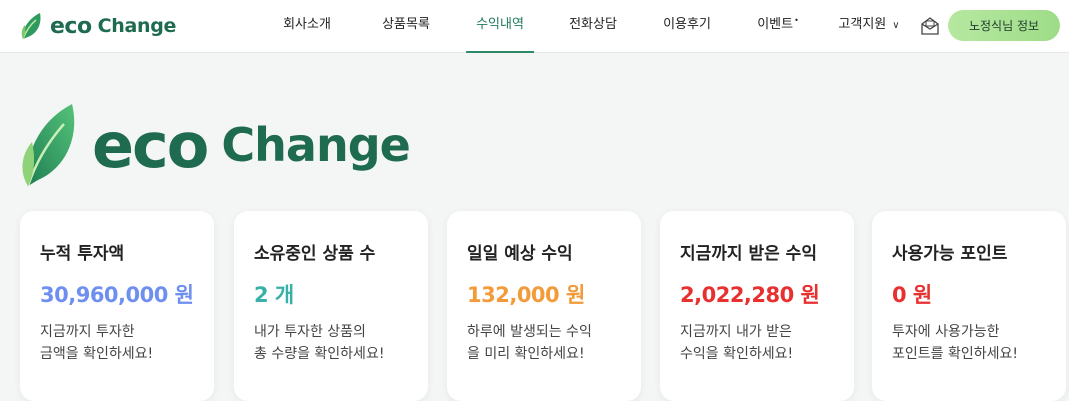 This screenshot has height=401, width=1069. What do you see at coordinates (526, 354) in the screenshot?
I see `card-desc-line2: 을 미리 확인하세요!` at bounding box center [526, 354].